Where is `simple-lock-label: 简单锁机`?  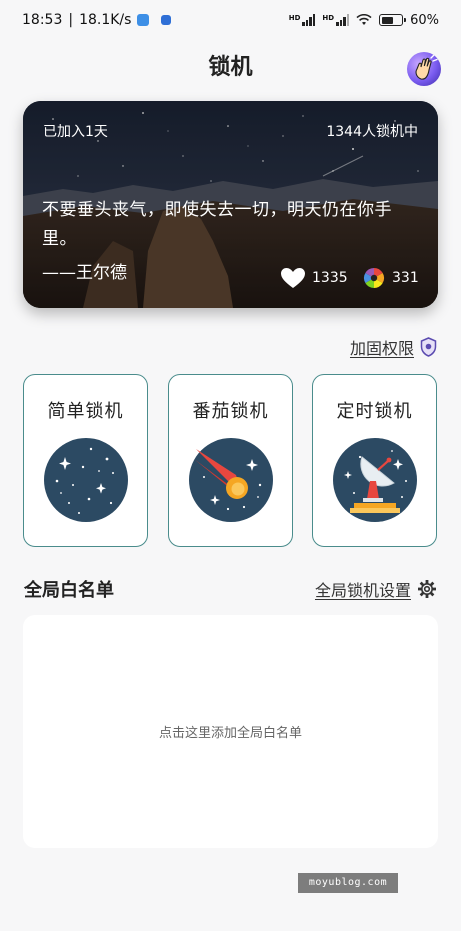 simple-lock-label: 简单锁机 is located at coordinates (85, 411).